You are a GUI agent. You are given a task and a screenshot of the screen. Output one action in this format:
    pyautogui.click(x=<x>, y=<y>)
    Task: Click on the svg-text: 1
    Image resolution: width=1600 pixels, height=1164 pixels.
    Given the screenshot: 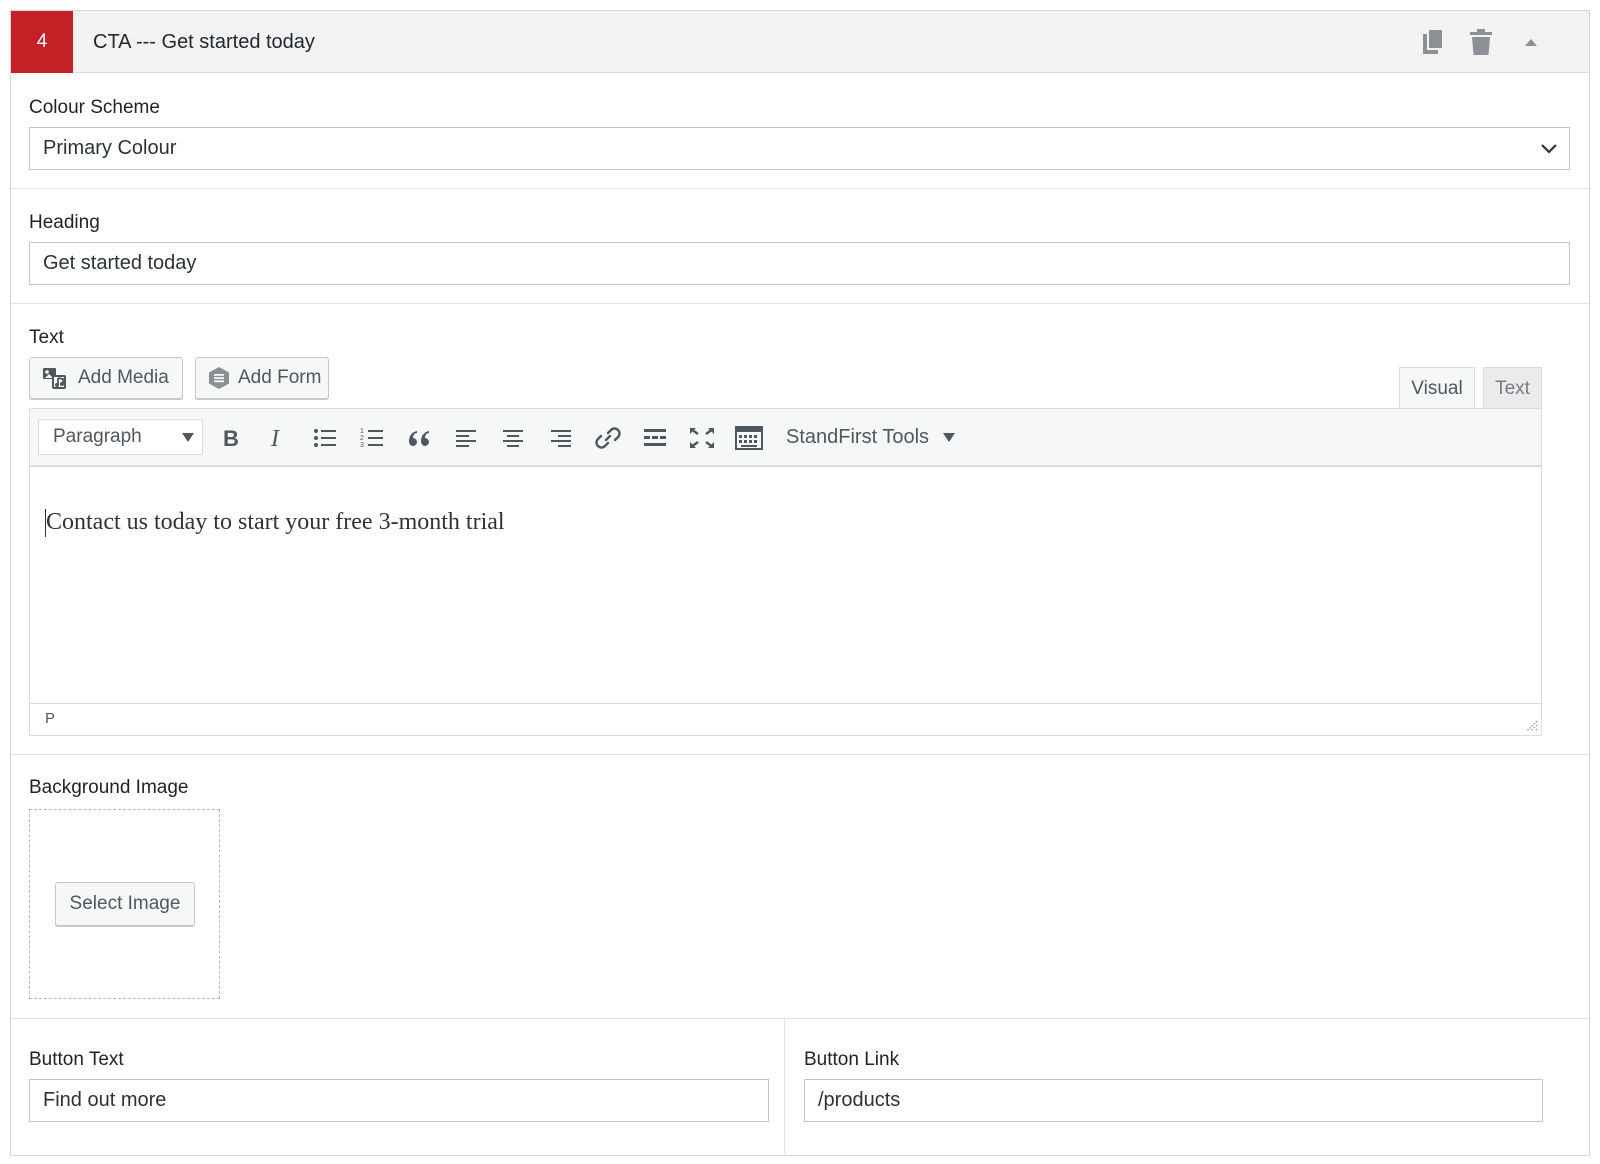 What is the action you would take?
    pyautogui.click(x=362, y=431)
    